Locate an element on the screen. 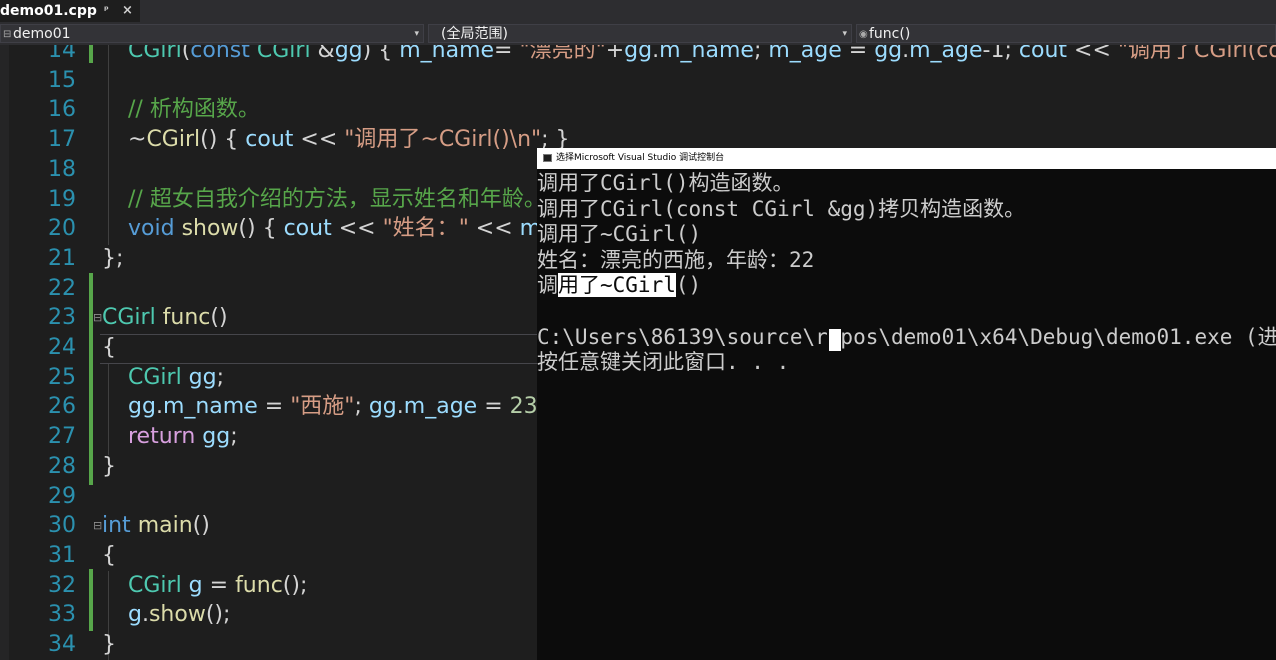  line-number: 30 is located at coordinates (62, 526).